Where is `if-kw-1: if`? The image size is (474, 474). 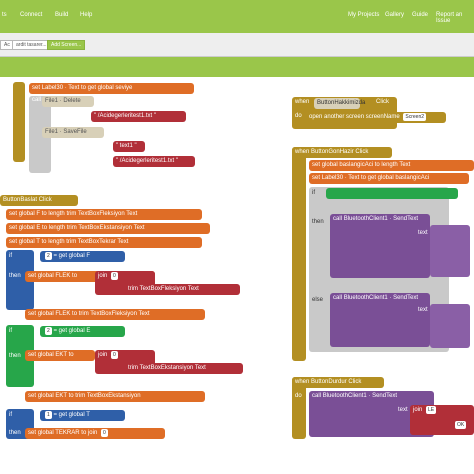
if-kw-1: if is located at coordinates (10, 256).